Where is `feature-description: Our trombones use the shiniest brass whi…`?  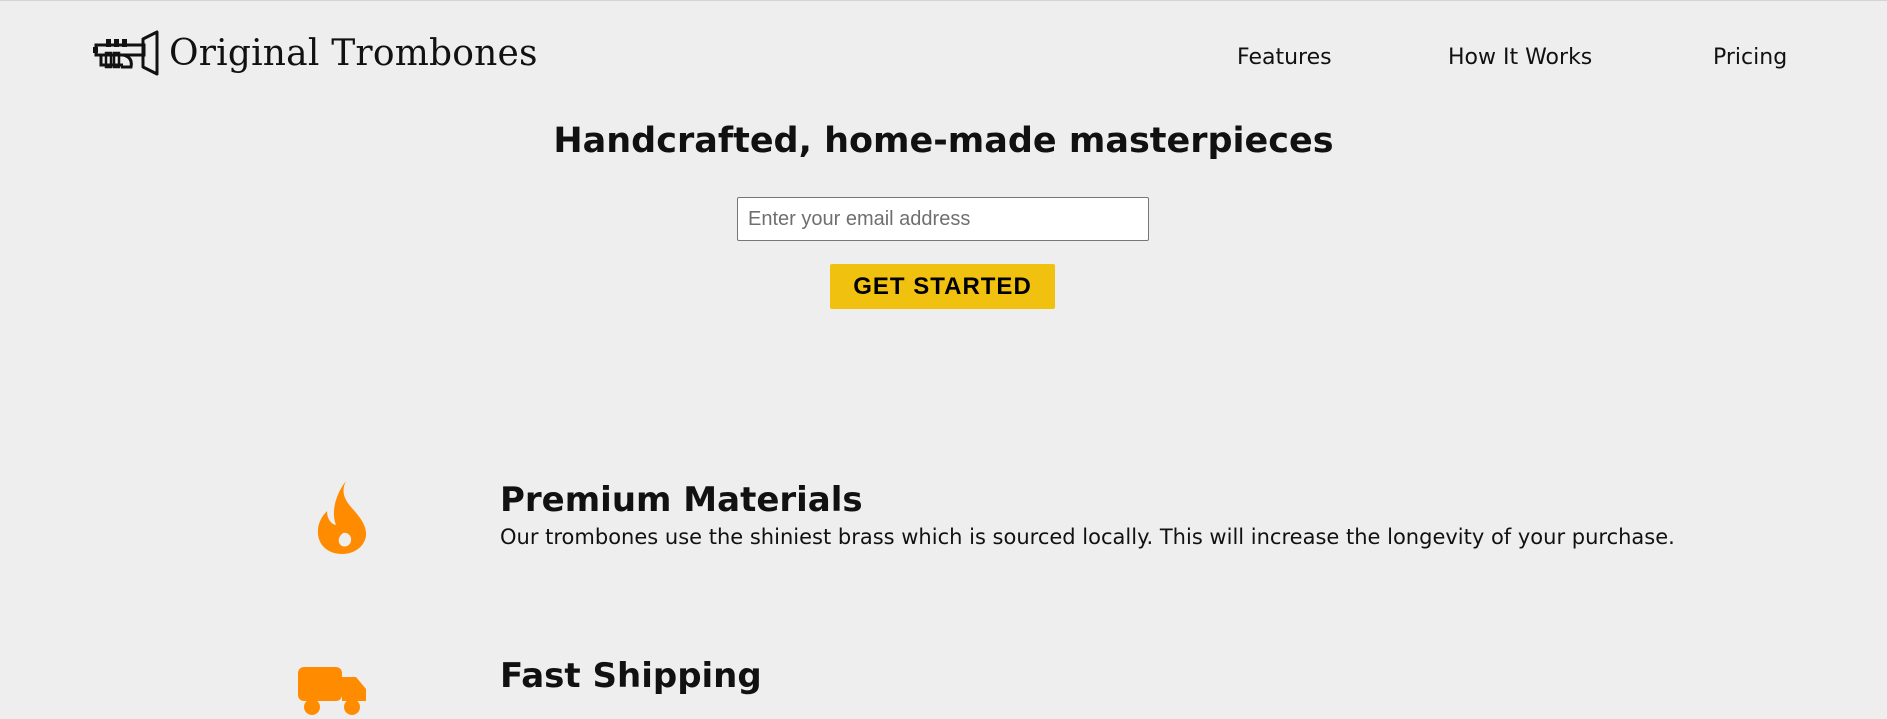
feature-description: Our trombones use the shiniest brass whi… is located at coordinates (1087, 537).